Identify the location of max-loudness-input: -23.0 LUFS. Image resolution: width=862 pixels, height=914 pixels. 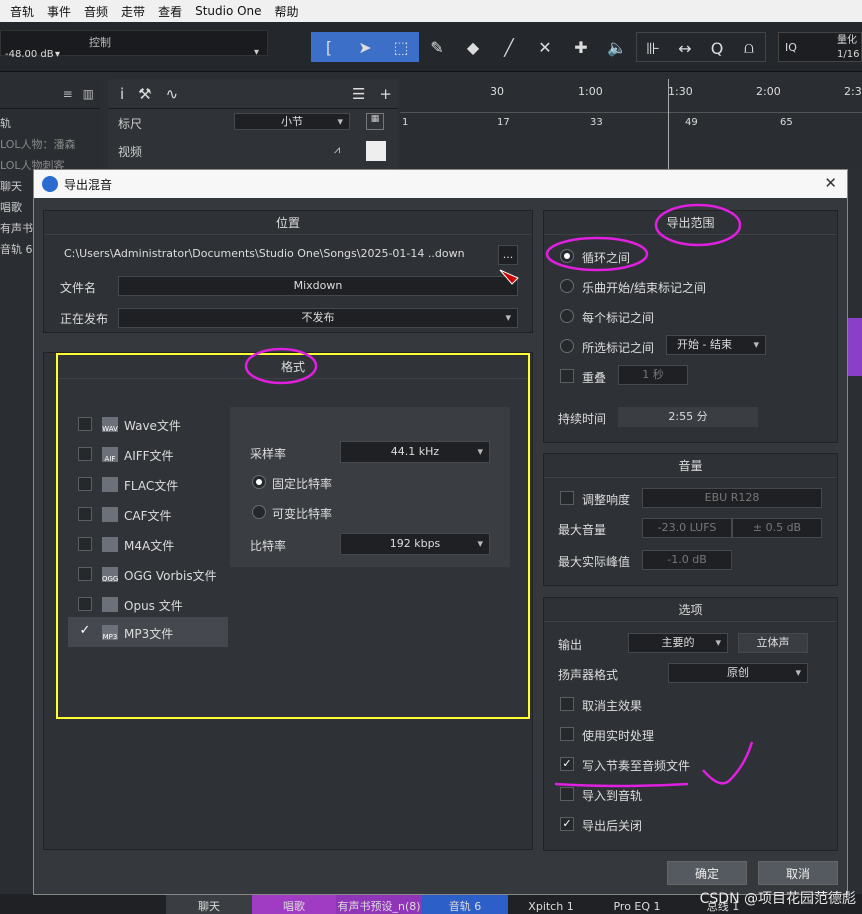
(687, 528).